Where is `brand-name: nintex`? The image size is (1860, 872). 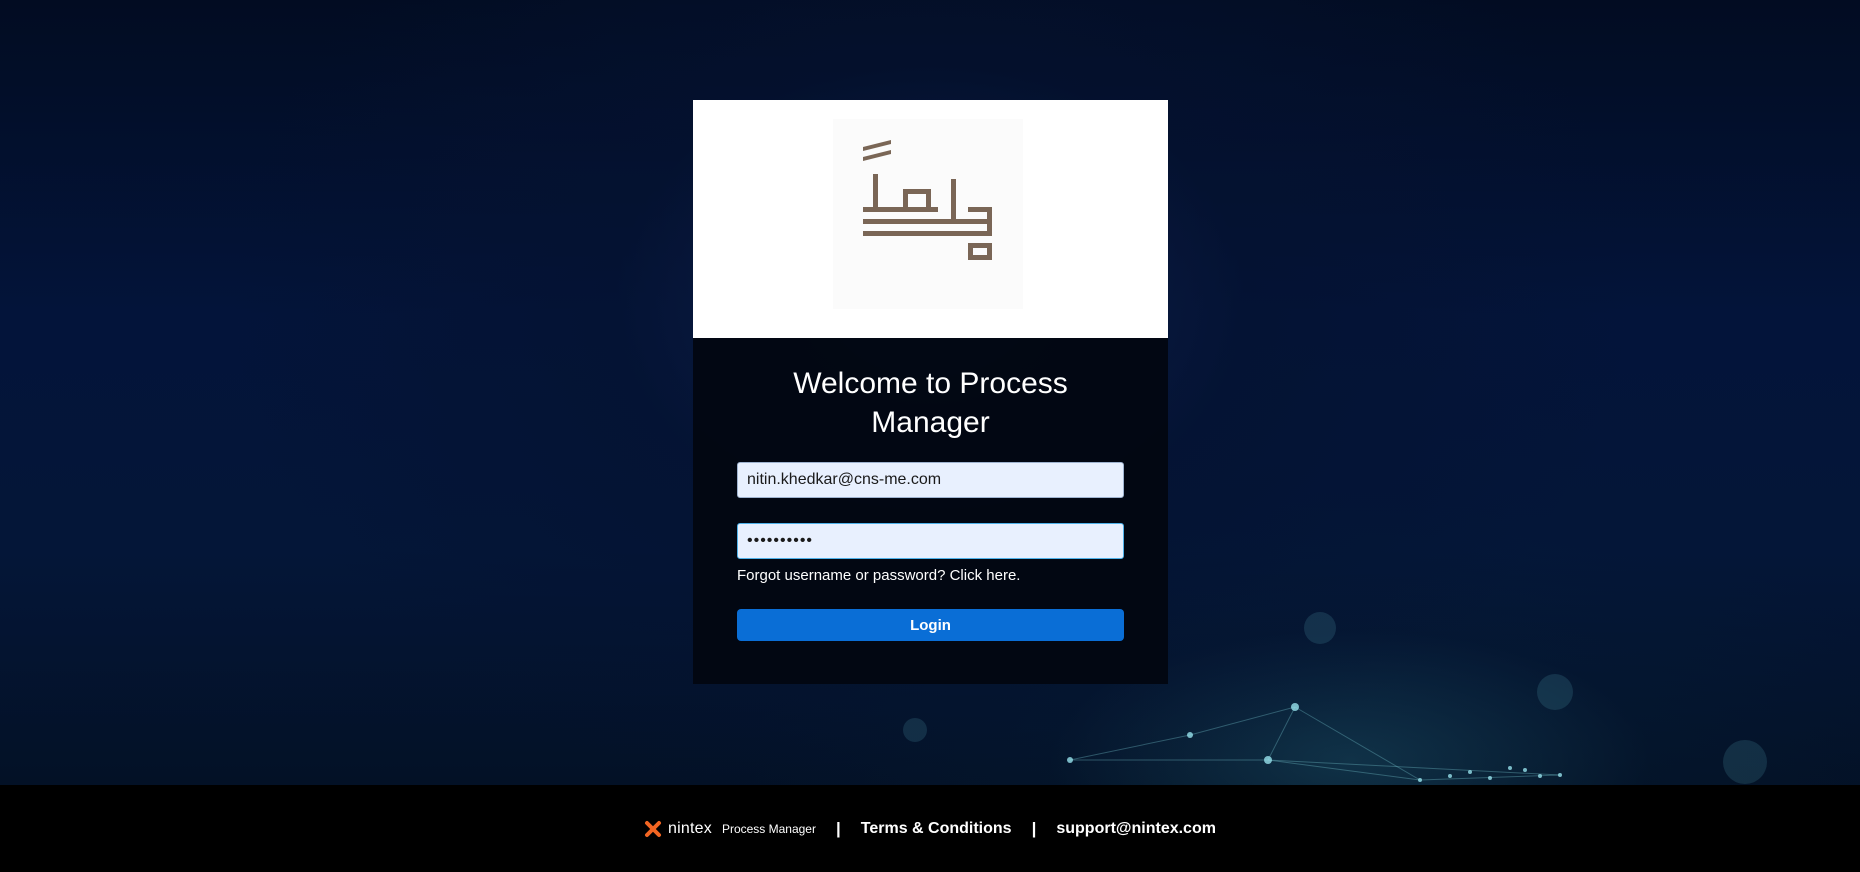 brand-name: nintex is located at coordinates (690, 828).